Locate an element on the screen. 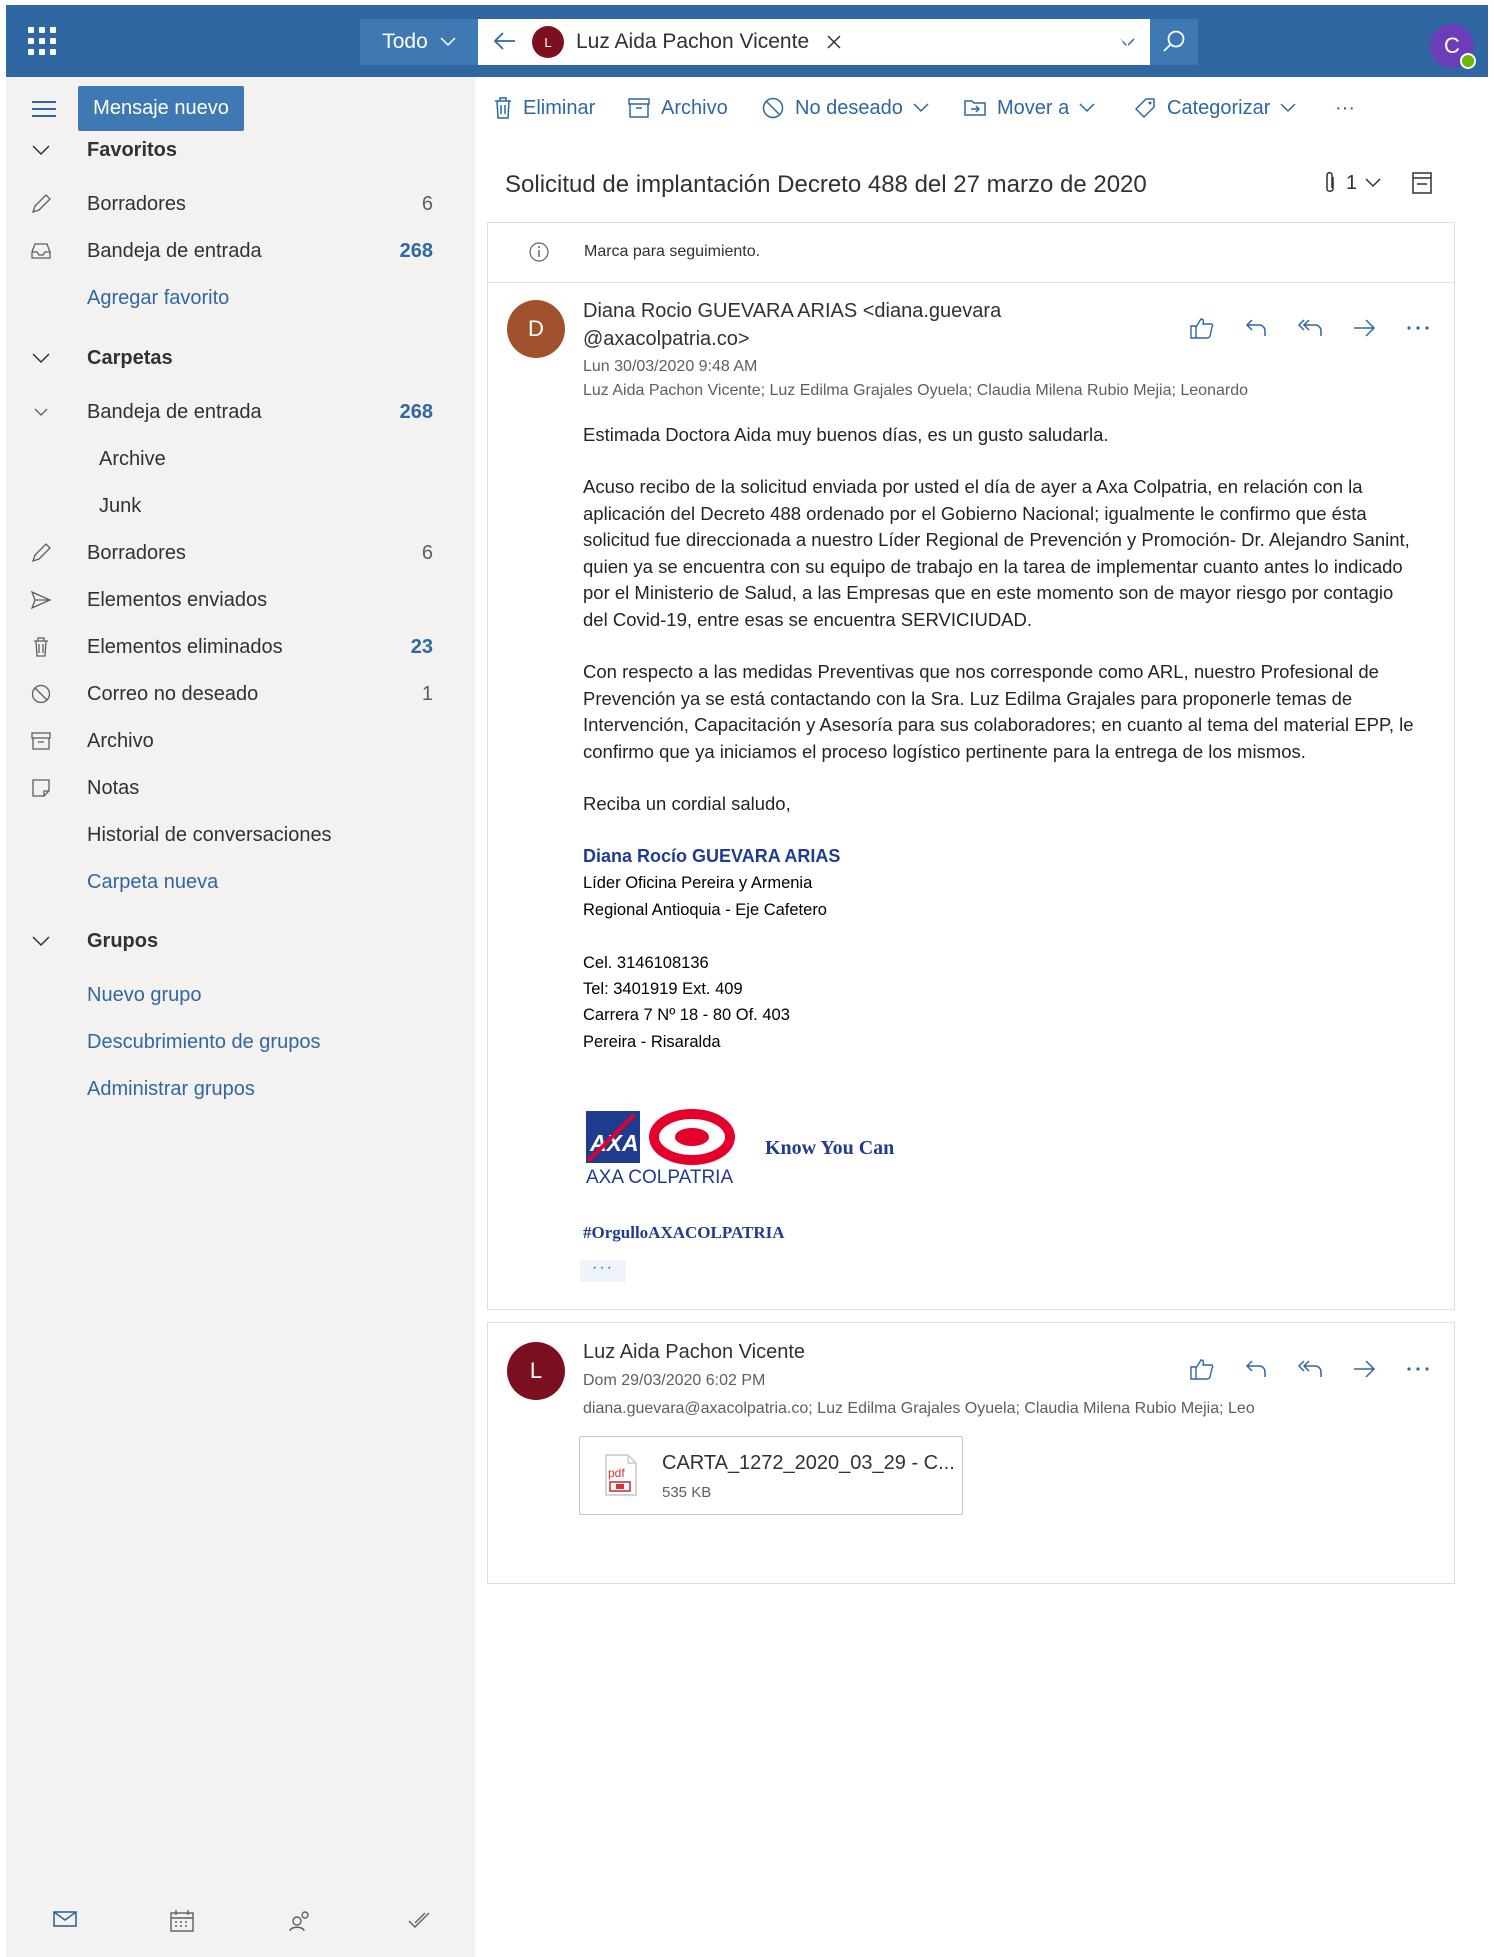 Image resolution: width=1494 pixels, height=1957 pixels. flag-infobar: Marca para seguimiento. is located at coordinates (971, 252).